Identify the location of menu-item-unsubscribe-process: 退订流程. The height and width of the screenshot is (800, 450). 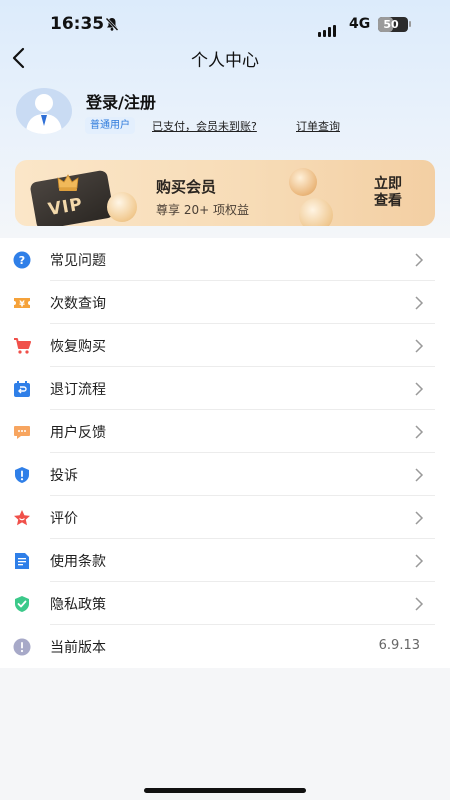
(225, 388).